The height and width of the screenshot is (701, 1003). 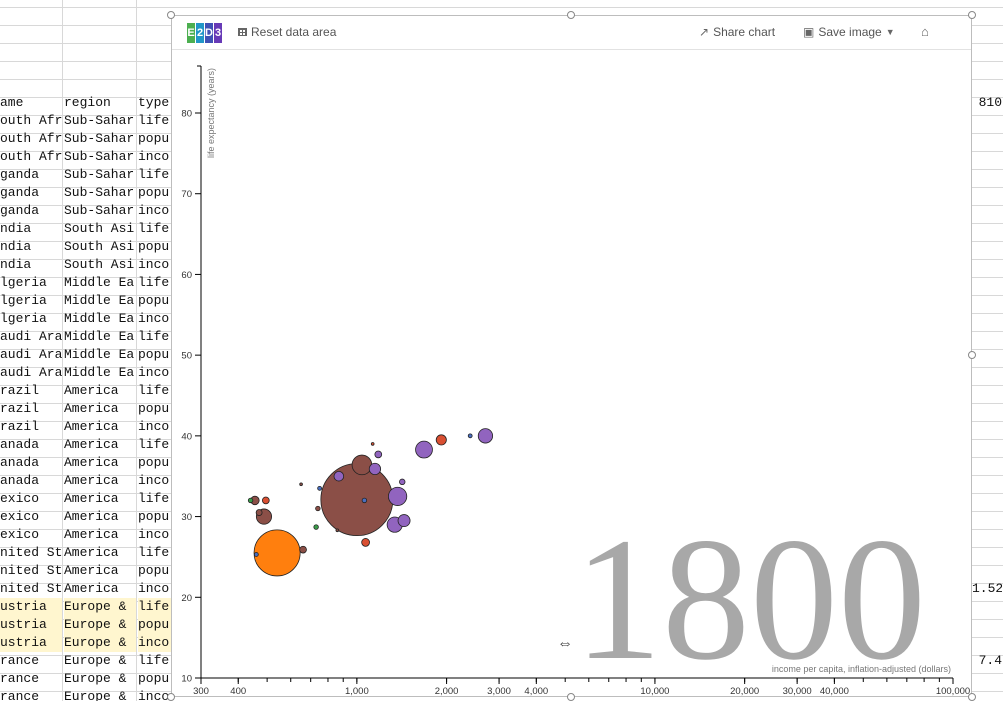 I want to click on sheet-cell: 810, so click(x=987, y=103).